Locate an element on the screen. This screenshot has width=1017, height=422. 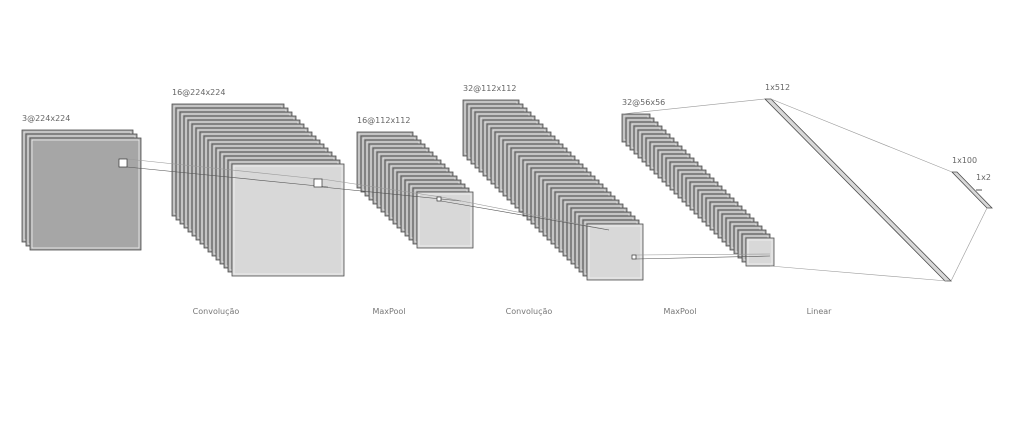
layer-dim-label: 32@56x56 is located at coordinates (643, 102).